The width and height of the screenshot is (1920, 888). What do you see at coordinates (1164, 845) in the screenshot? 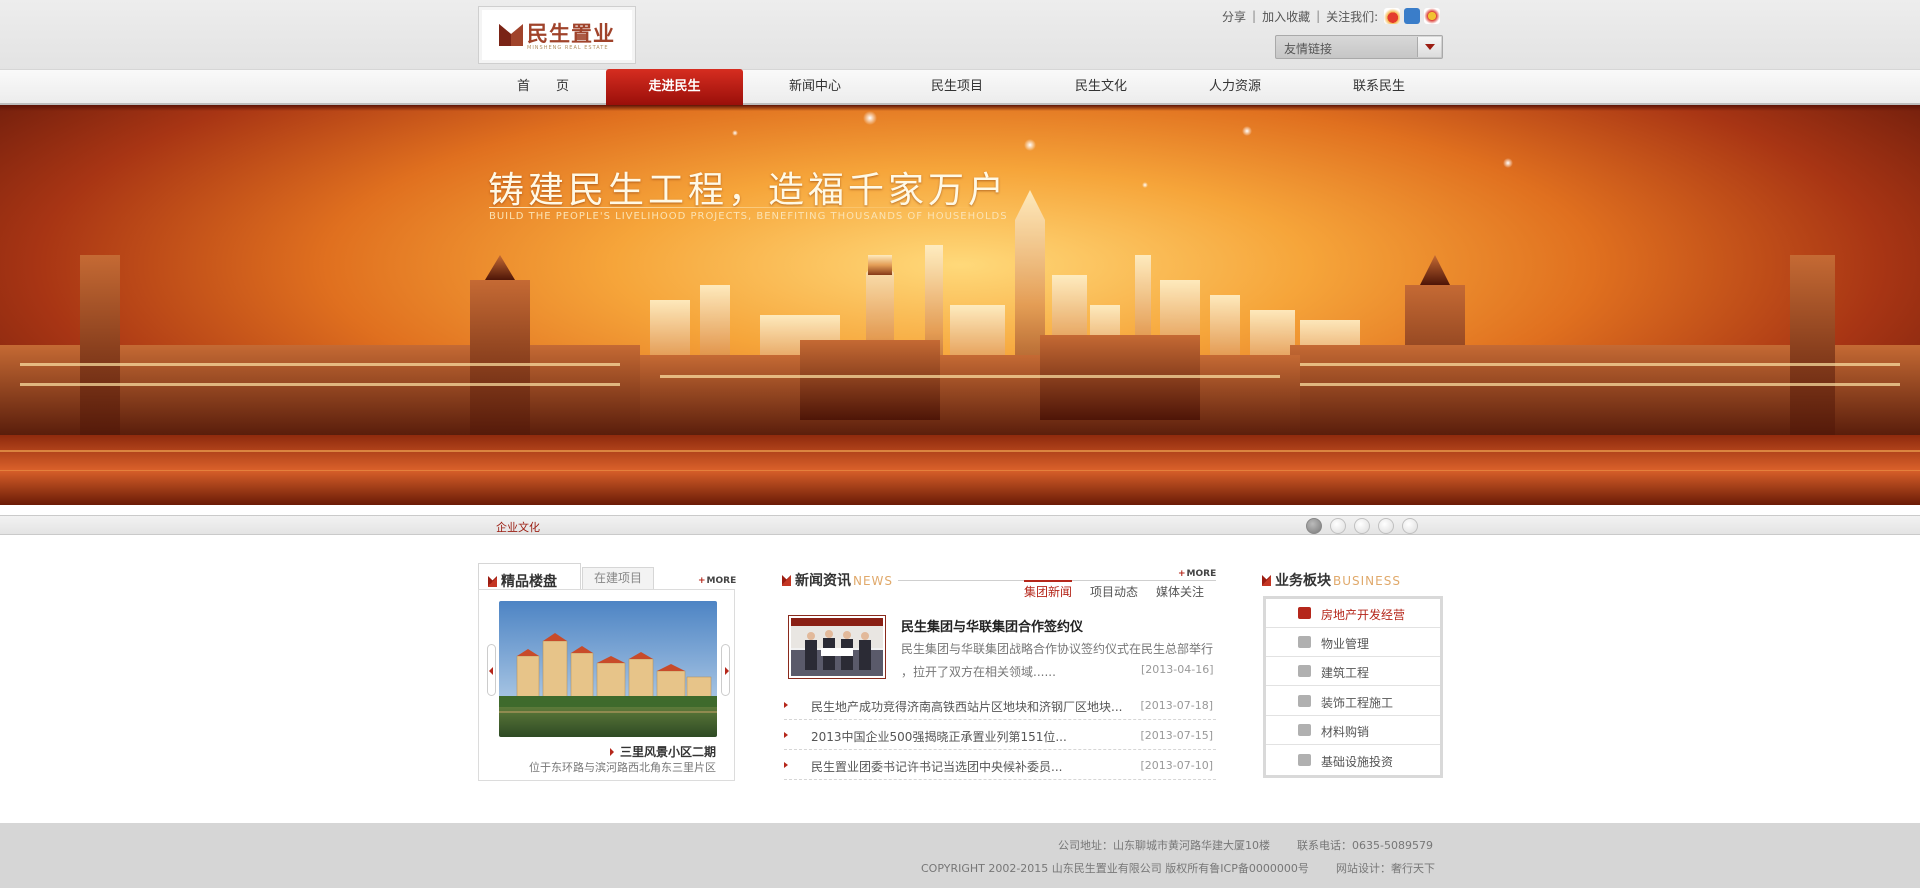
I see `footer-address: 公司地址：山东聊城市黄河路华建大厦10楼` at bounding box center [1164, 845].